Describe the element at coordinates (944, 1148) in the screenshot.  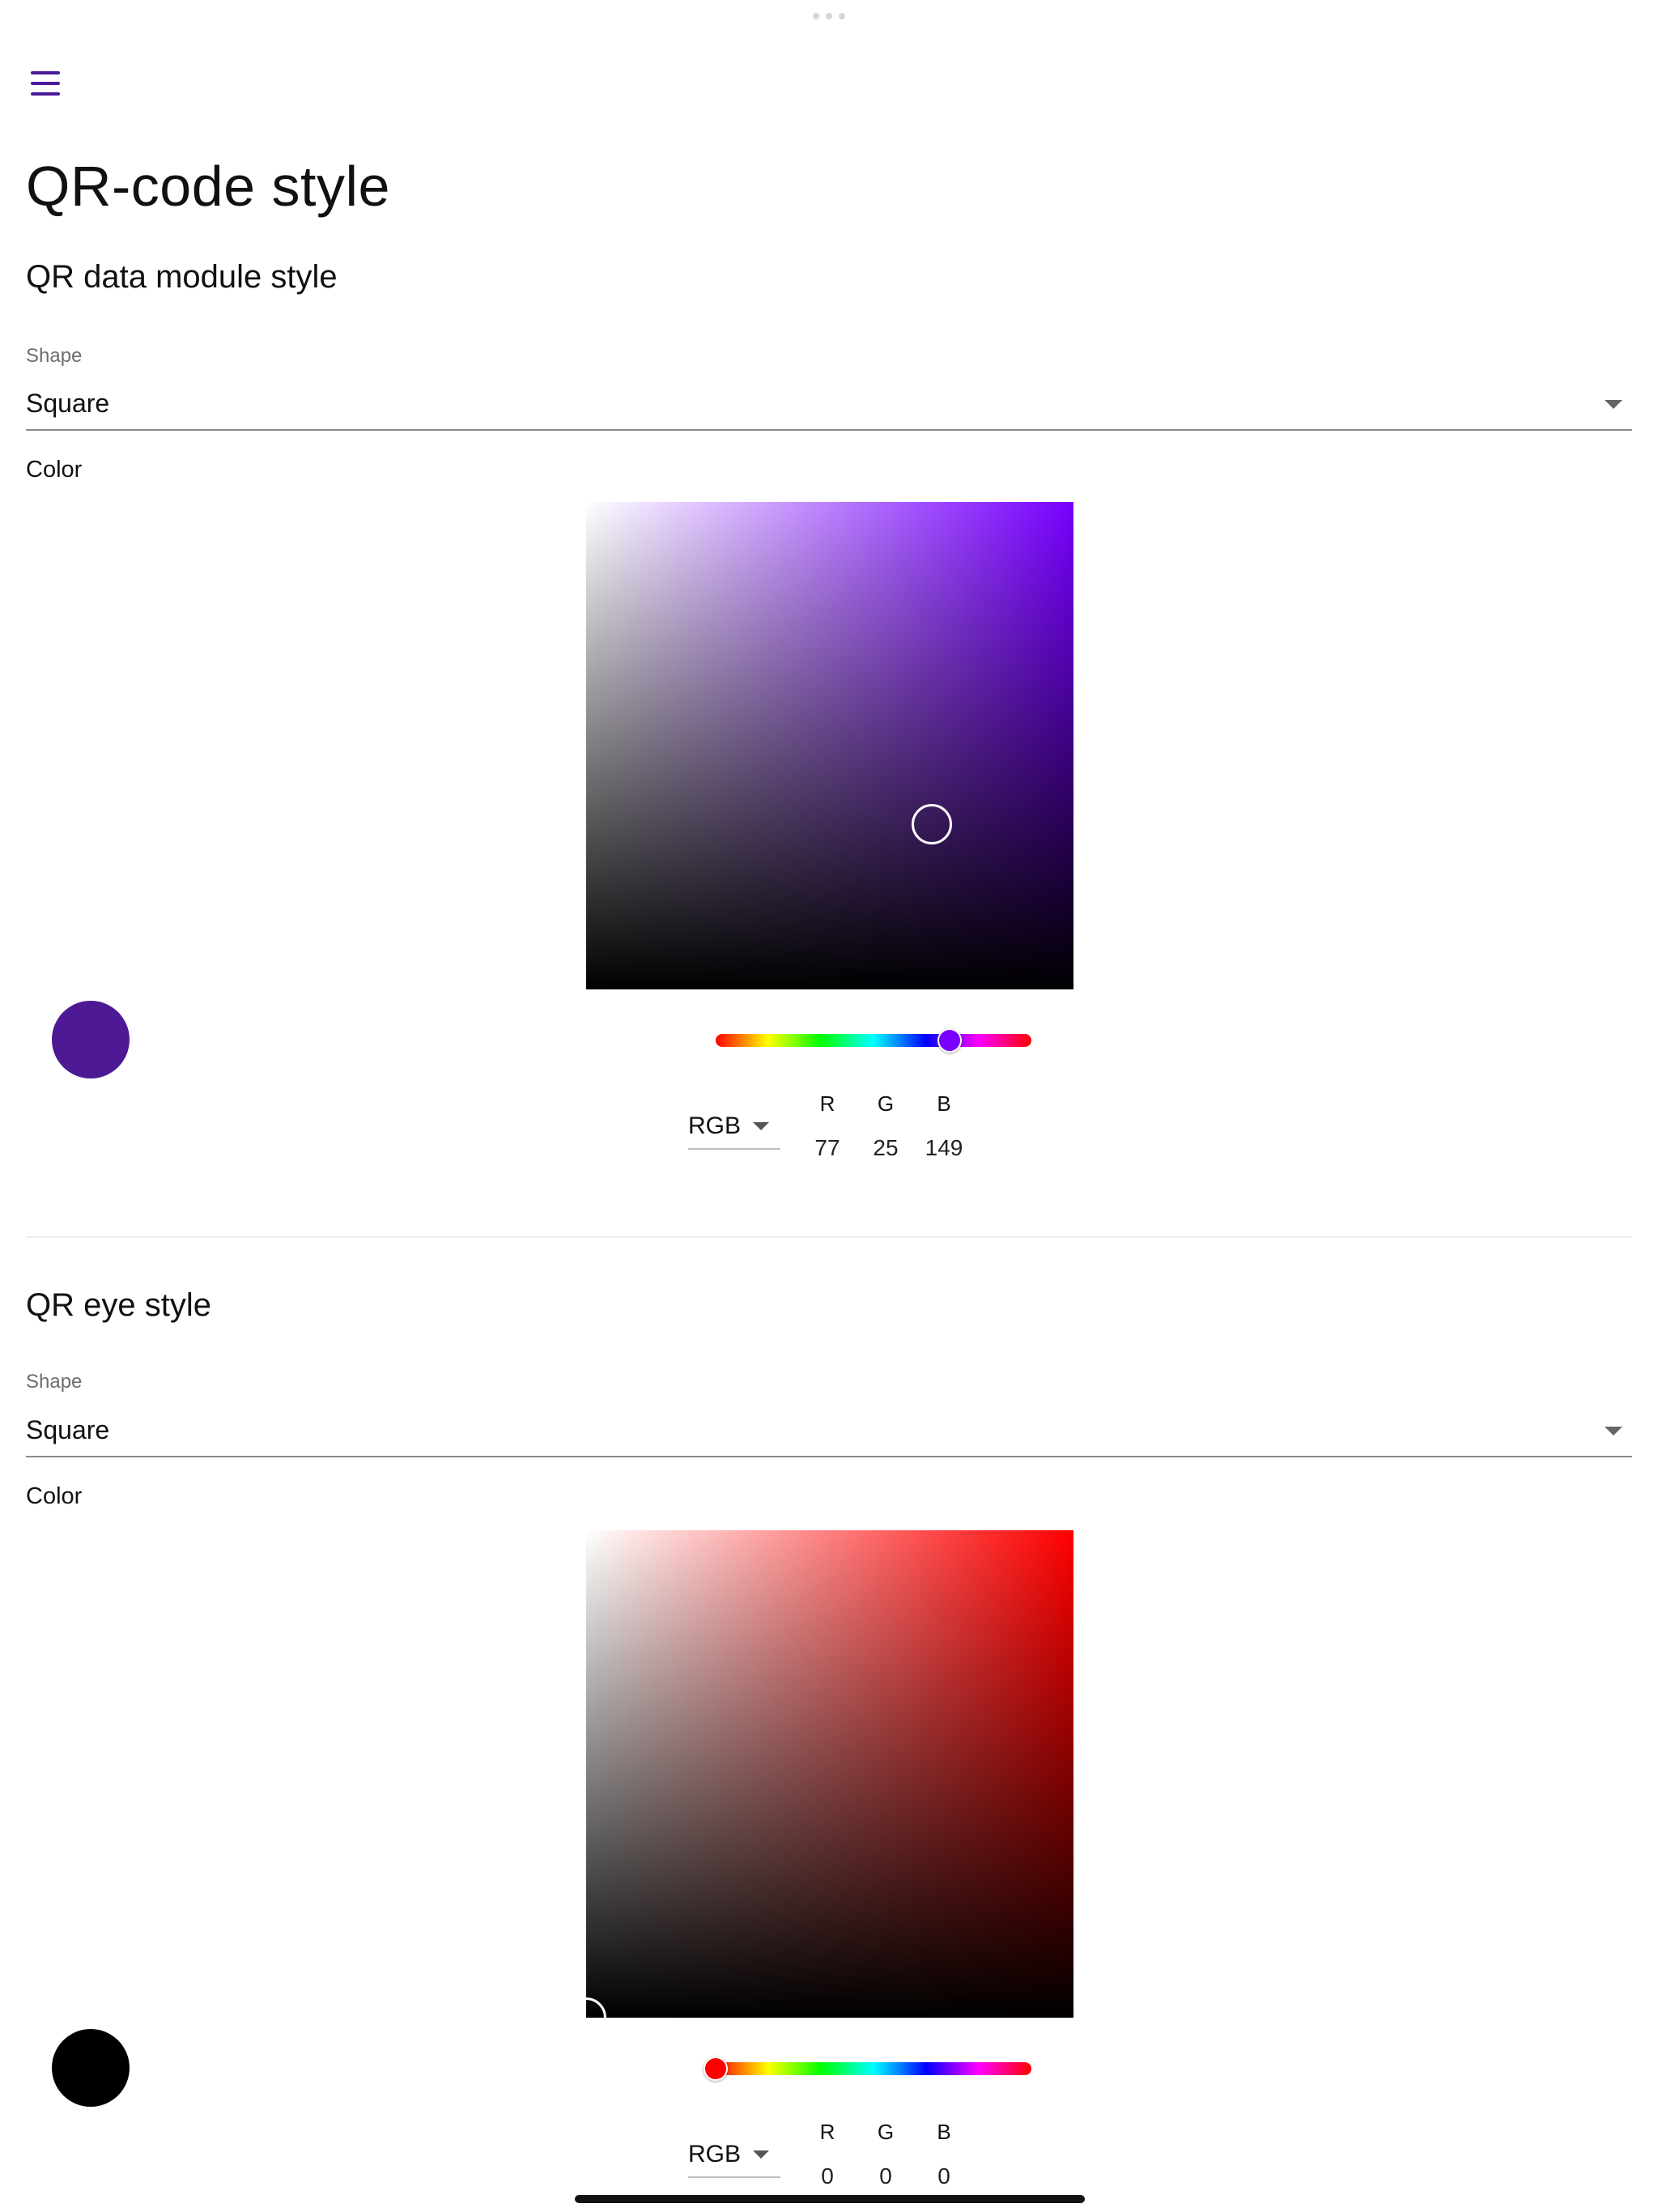
I see `data-module-b-input` at that location.